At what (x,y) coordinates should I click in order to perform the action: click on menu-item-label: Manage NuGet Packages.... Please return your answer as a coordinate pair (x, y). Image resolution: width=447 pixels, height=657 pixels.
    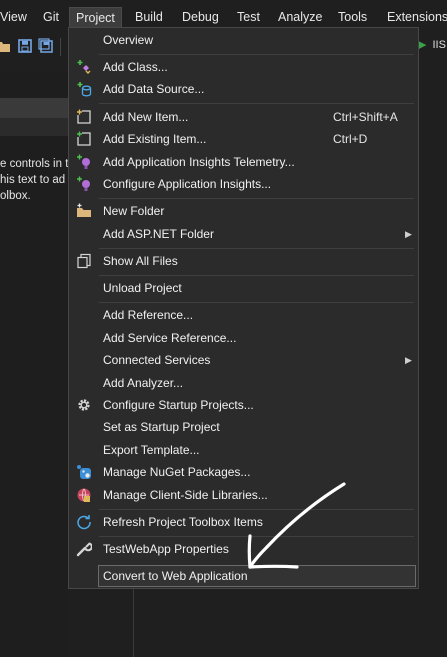
    Looking at the image, I should click on (177, 472).